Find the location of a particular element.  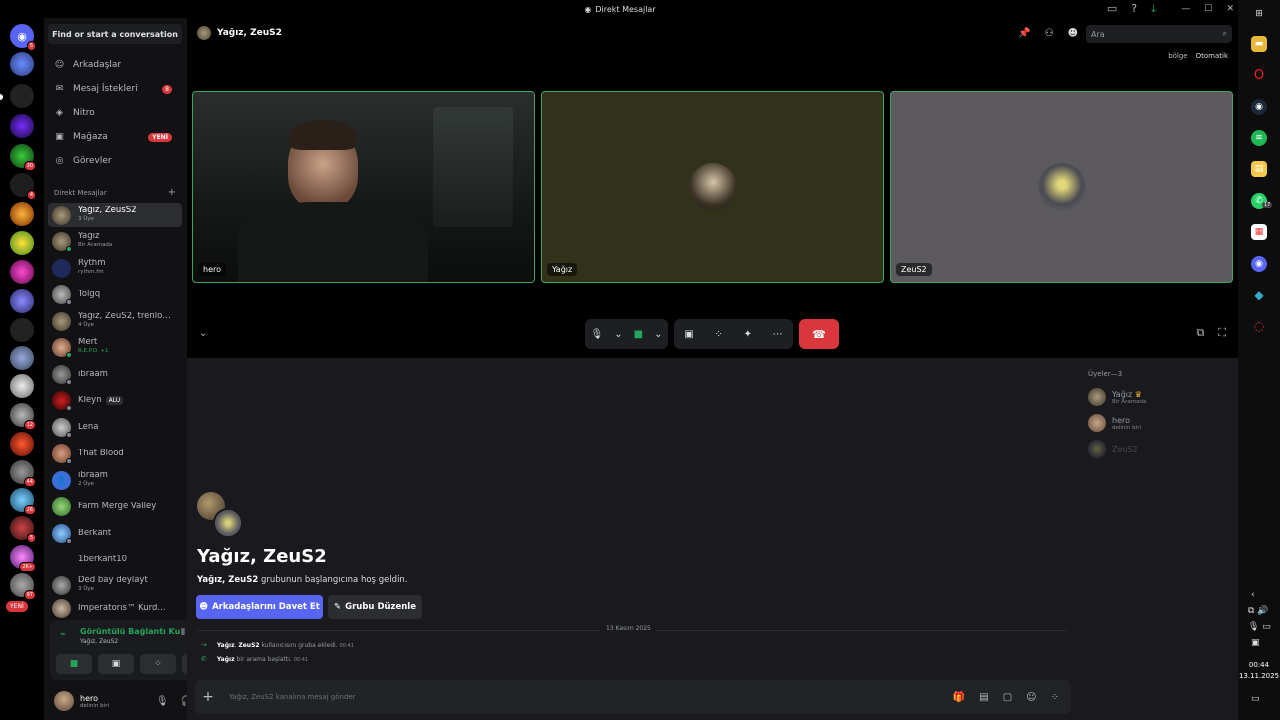

chevron-left-icon: ‹ is located at coordinates (1253, 595).